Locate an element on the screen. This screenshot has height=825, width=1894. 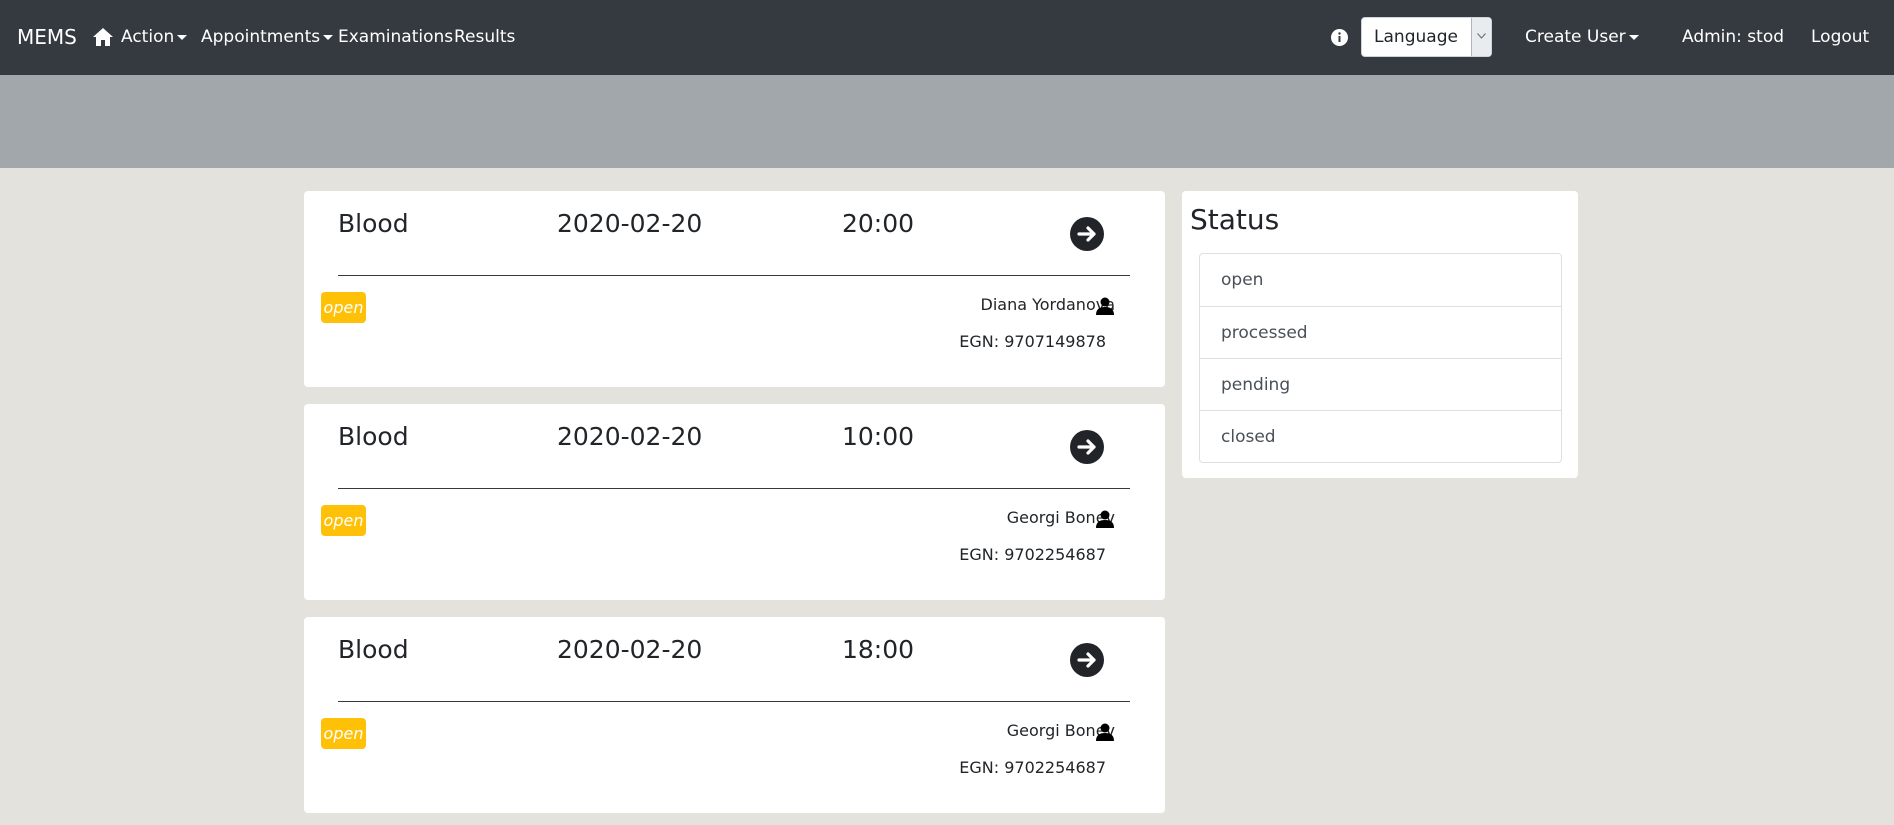
status-filter-panel: Status open processed pending closed is located at coordinates (1380, 334).